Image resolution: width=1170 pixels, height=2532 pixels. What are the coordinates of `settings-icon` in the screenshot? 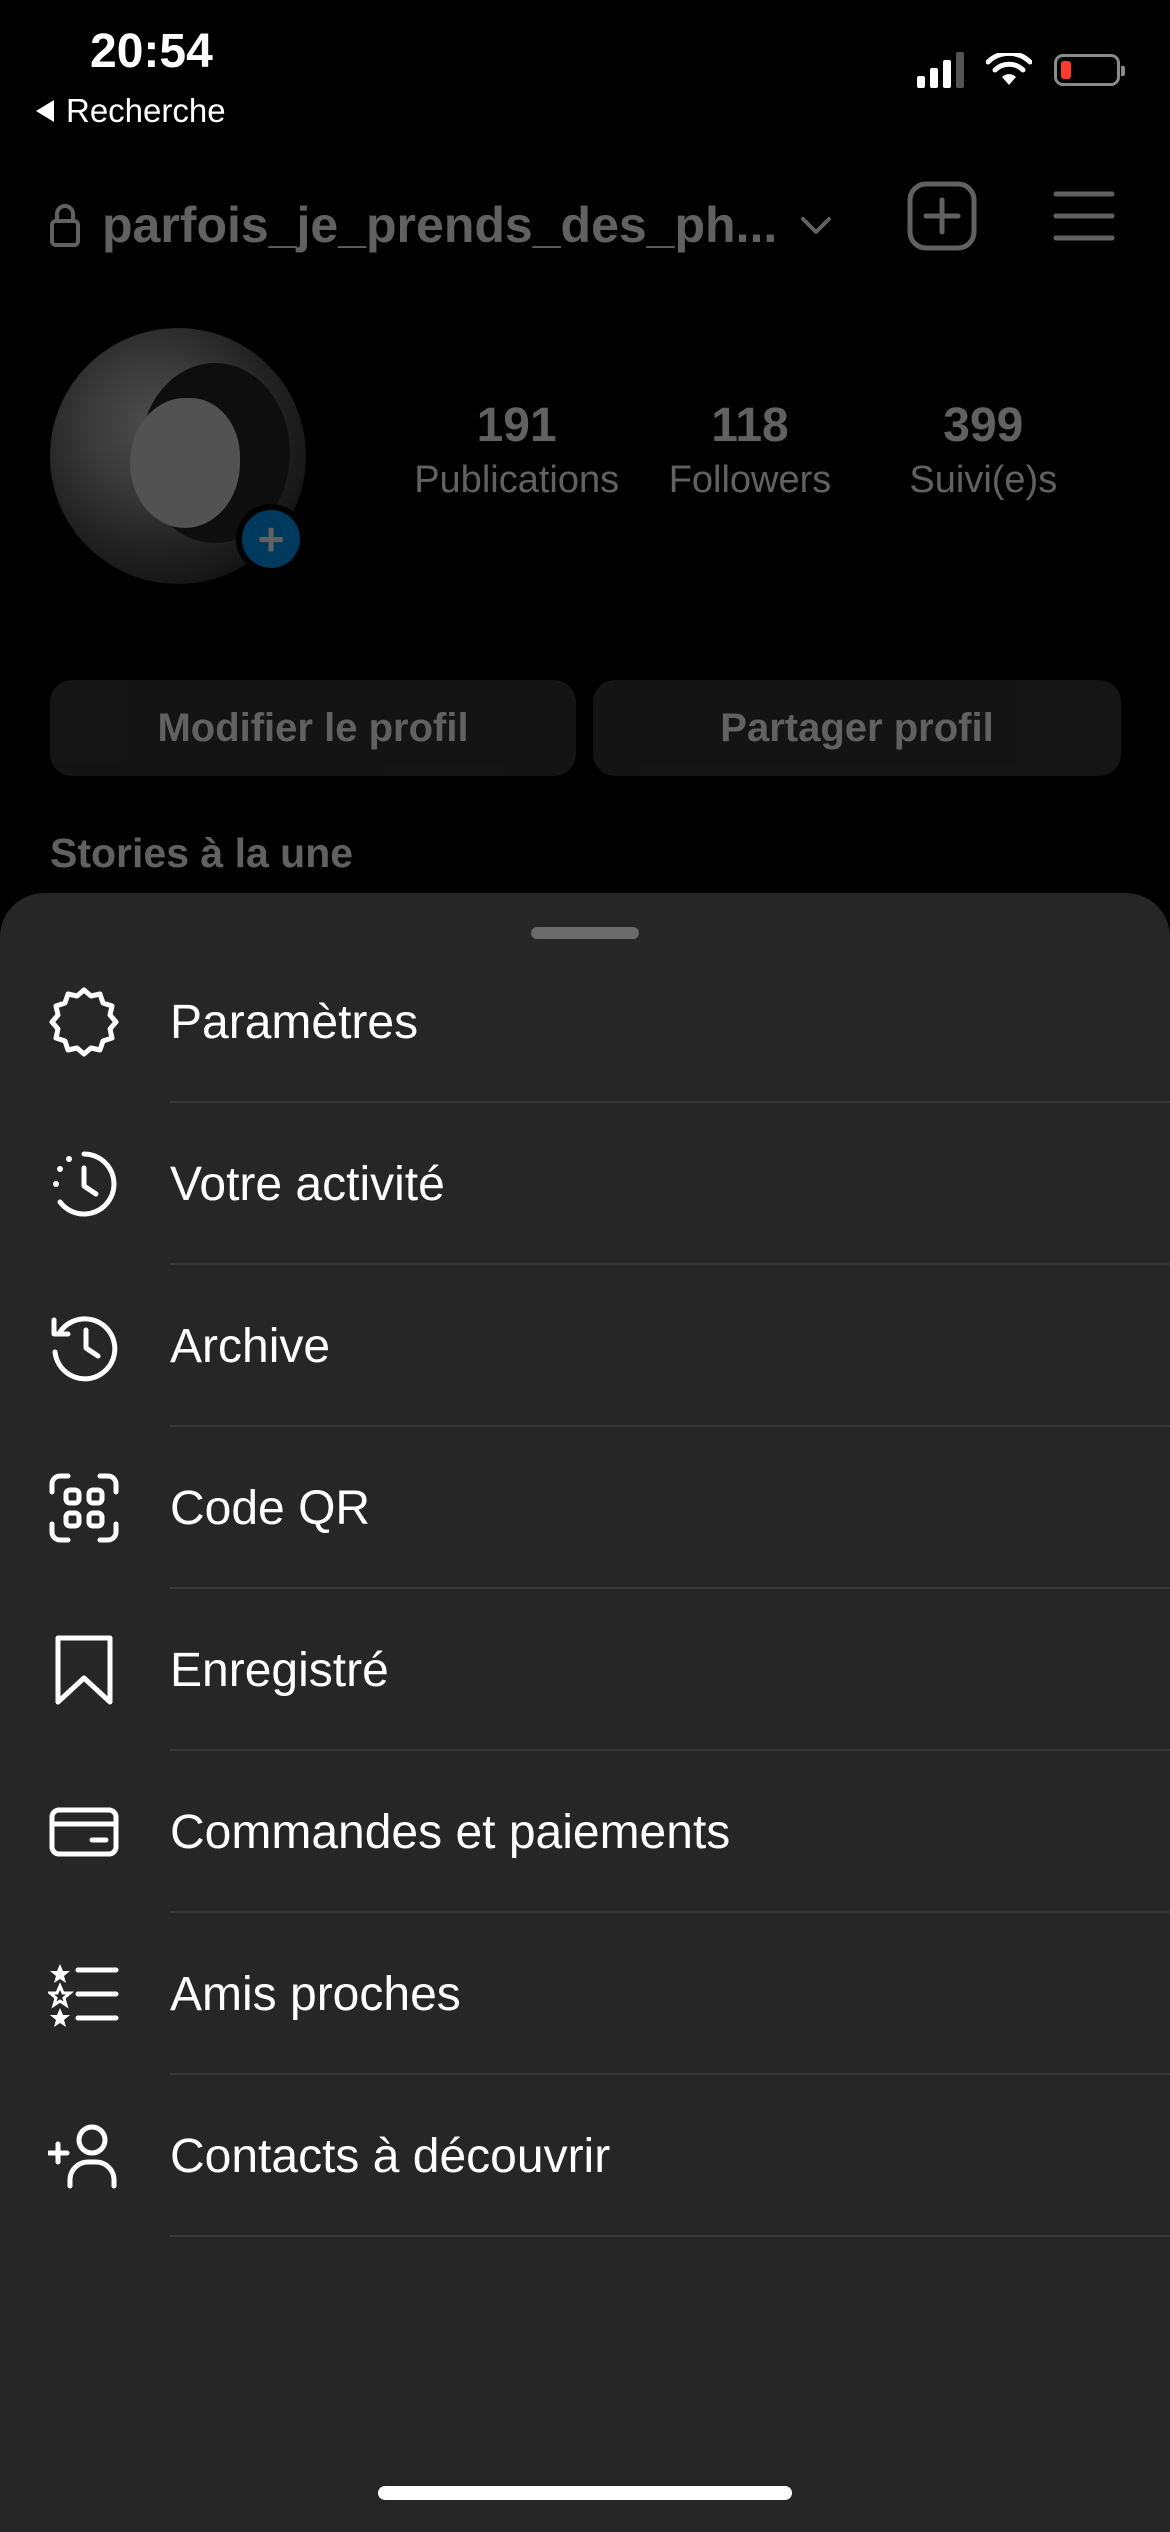 It's located at (84, 1022).